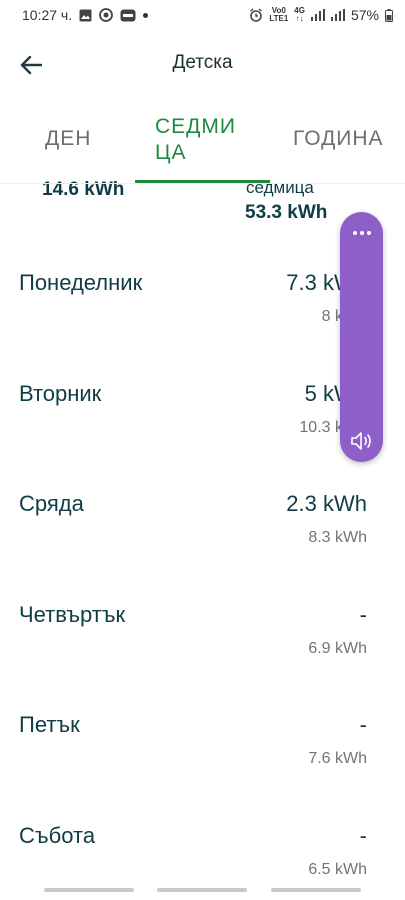 Image resolution: width=405 pixels, height=900 pixels. Describe the element at coordinates (326, 503) in the screenshot. I see `day-value: 2.3 kWh` at that location.